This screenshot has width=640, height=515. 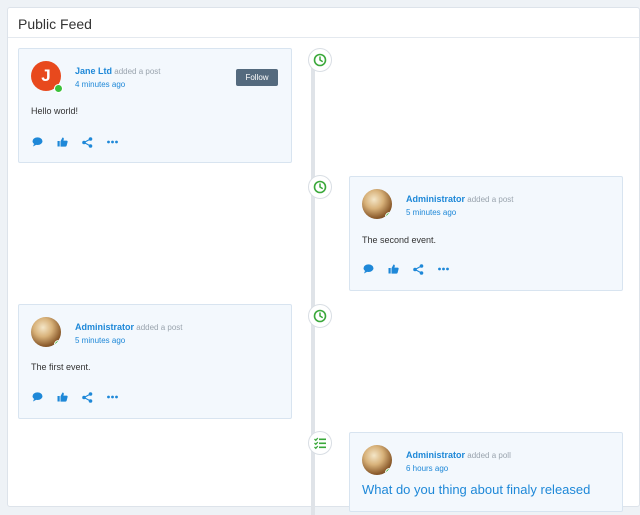 I want to click on avatar: J, so click(x=47, y=77).